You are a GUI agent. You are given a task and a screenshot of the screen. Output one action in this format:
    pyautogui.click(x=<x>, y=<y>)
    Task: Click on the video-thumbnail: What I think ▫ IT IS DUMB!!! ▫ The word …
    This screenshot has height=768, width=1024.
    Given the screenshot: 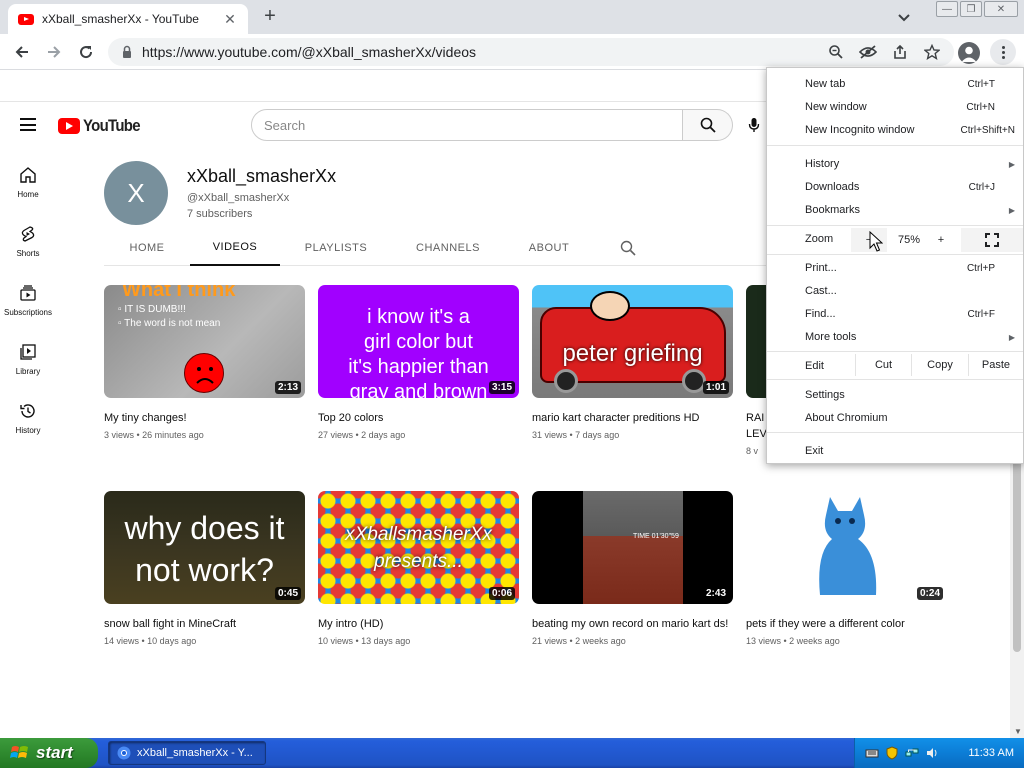 What is the action you would take?
    pyautogui.click(x=204, y=341)
    